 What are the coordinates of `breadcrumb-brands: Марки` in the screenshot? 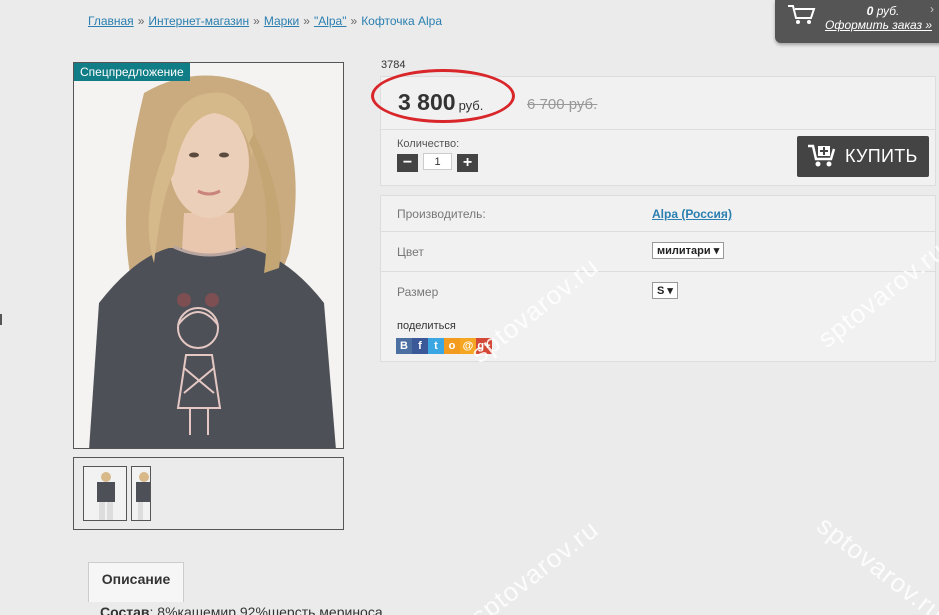 It's located at (281, 21).